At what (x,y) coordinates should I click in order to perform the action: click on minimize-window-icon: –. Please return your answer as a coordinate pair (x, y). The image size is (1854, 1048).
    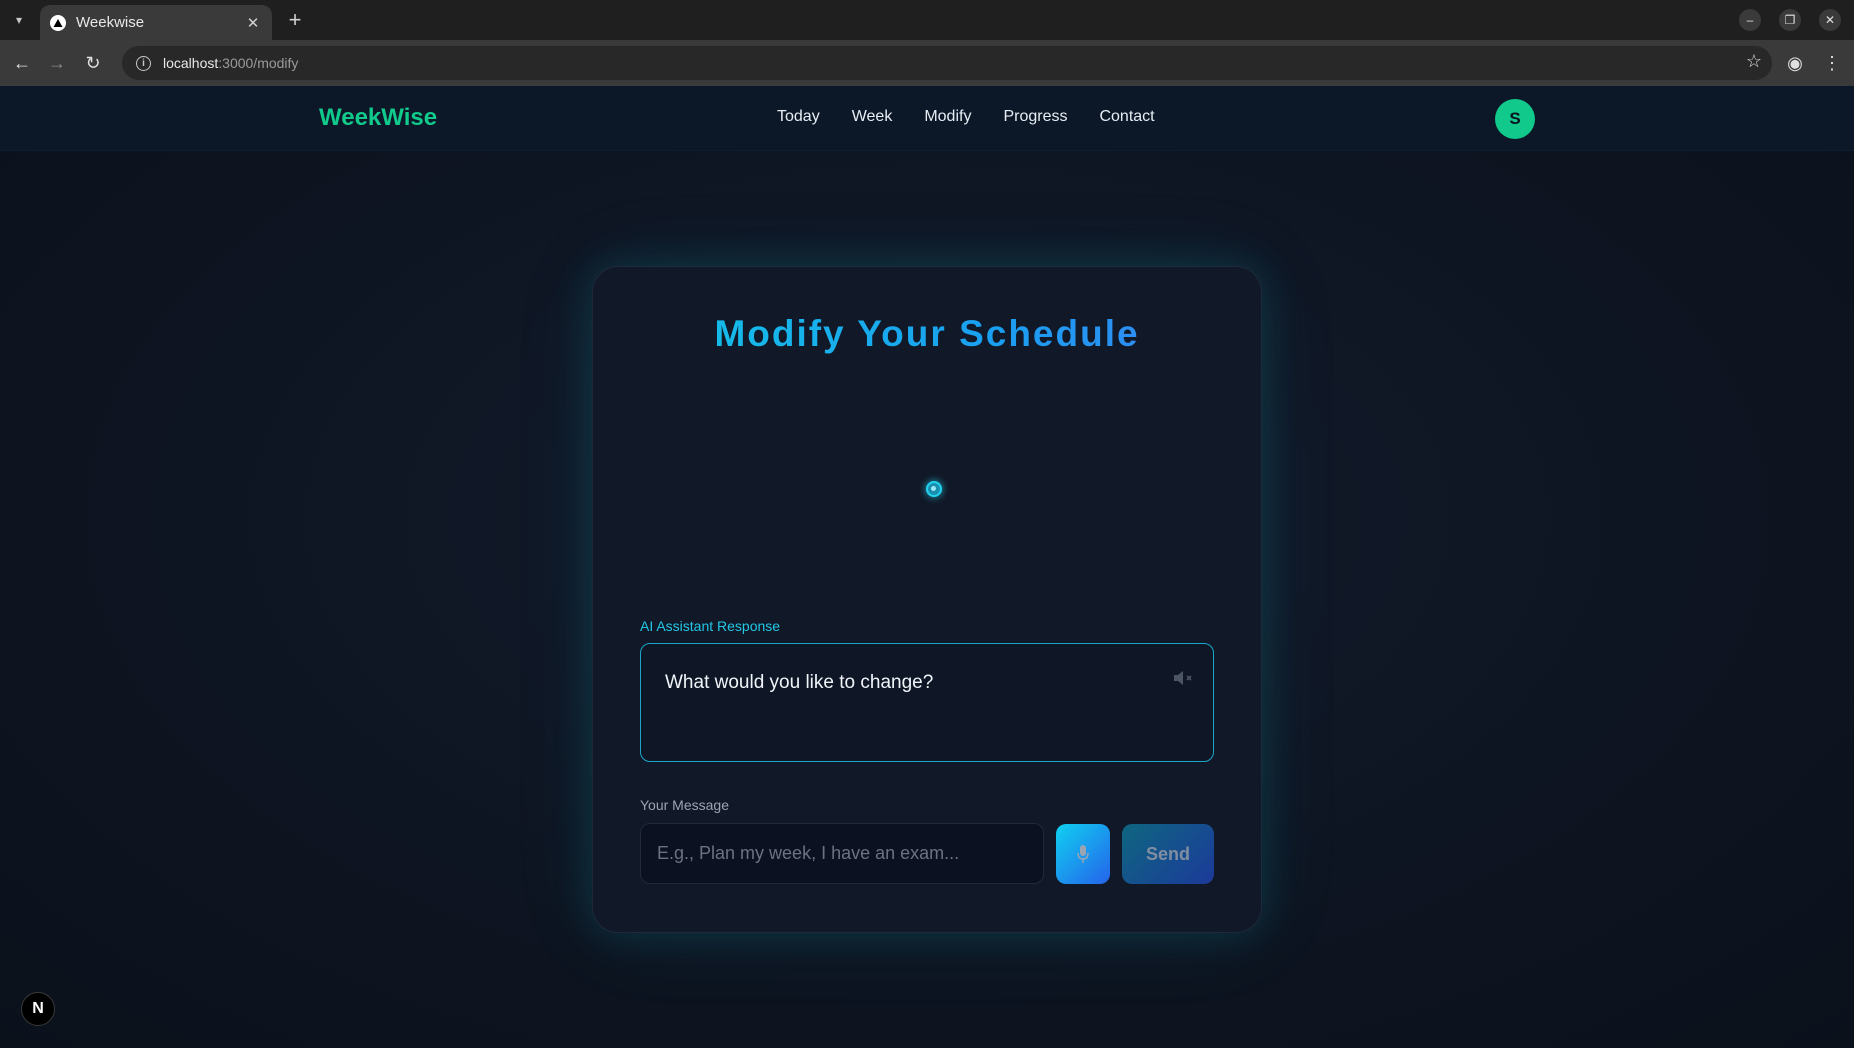
    Looking at the image, I should click on (1750, 20).